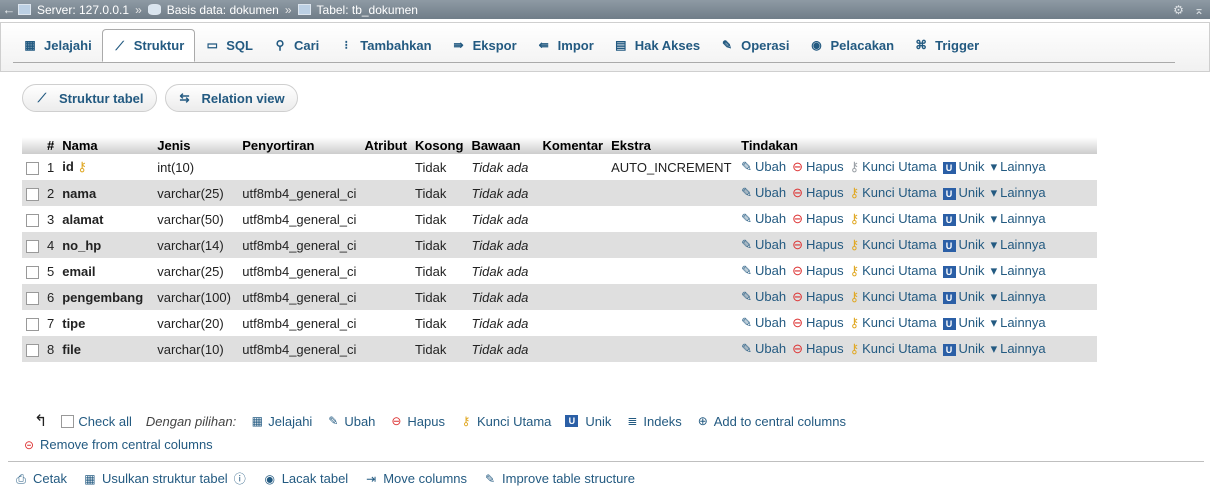 This screenshot has width=1210, height=504. I want to click on header-type: Jenis, so click(196, 145).